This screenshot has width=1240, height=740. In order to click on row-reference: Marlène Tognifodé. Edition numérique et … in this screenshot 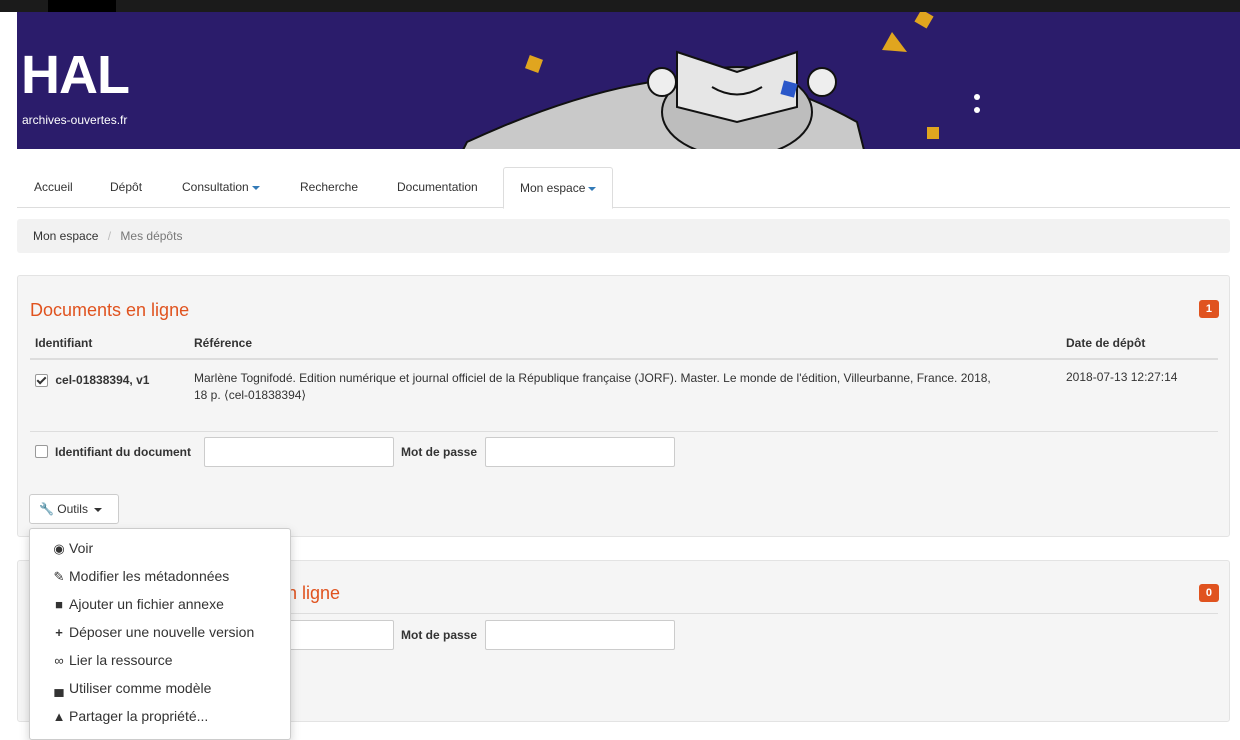, I will do `click(624, 387)`.